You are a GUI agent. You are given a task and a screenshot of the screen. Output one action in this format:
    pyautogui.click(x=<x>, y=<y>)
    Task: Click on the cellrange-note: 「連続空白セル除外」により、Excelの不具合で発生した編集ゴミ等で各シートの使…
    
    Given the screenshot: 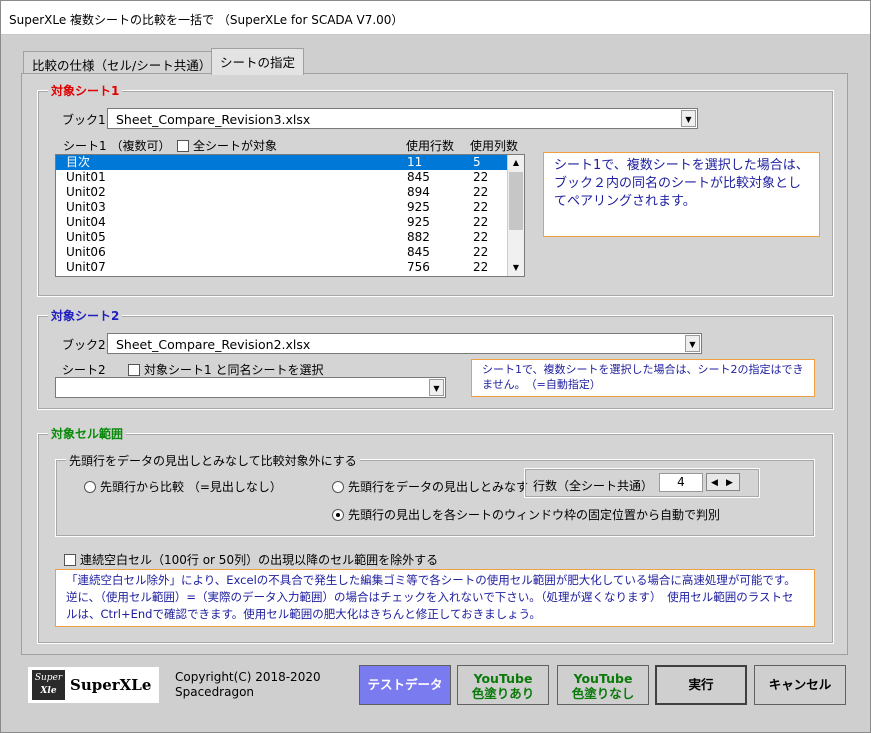 What is the action you would take?
    pyautogui.click(x=435, y=598)
    